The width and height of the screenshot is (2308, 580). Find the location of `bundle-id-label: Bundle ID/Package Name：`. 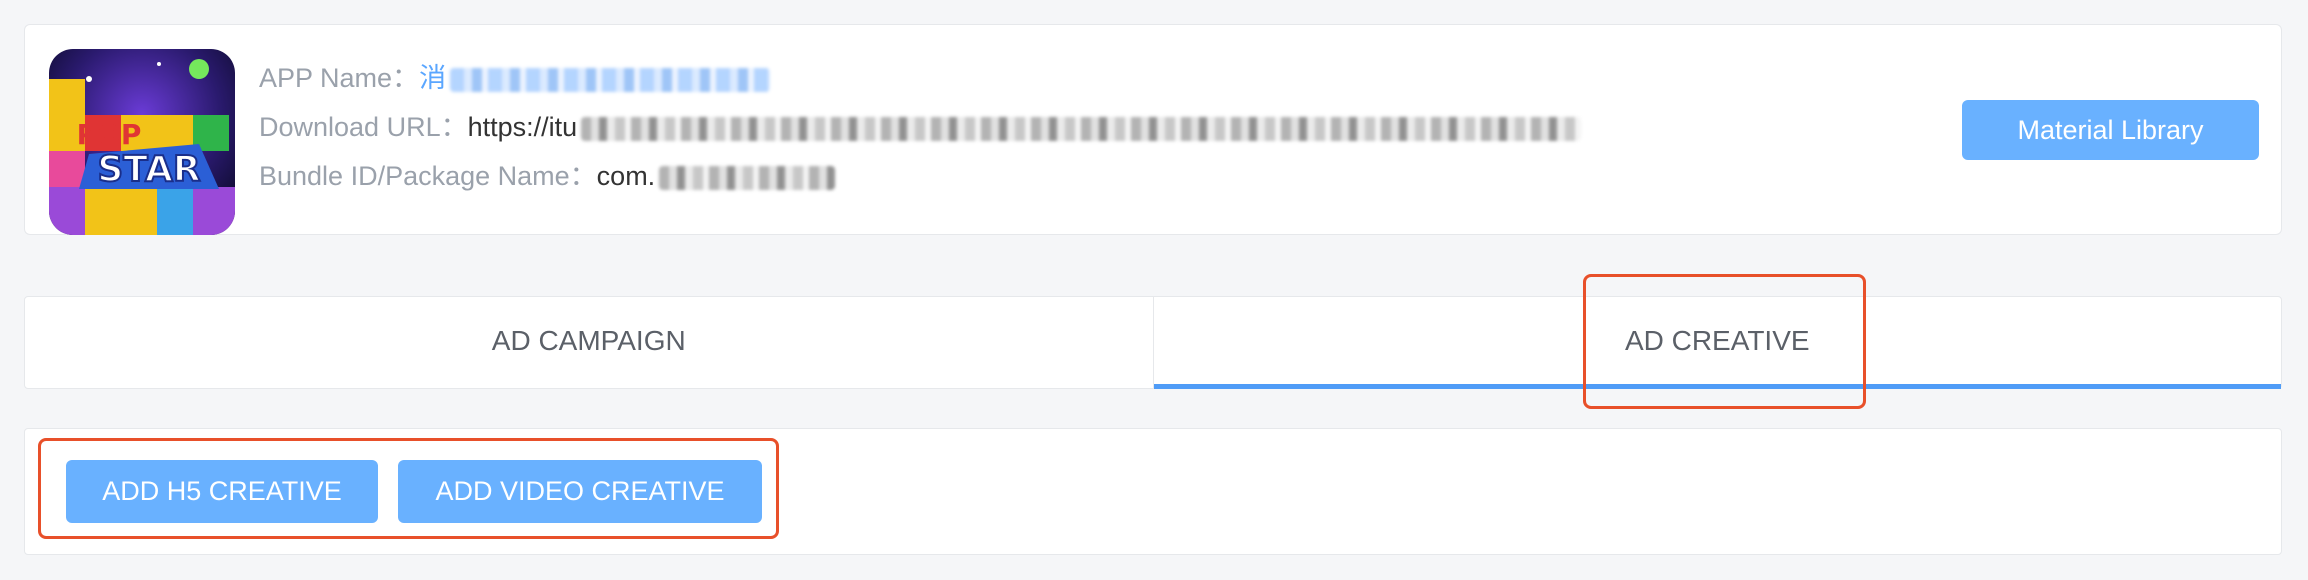

bundle-id-label: Bundle ID/Package Name： is located at coordinates (428, 176).